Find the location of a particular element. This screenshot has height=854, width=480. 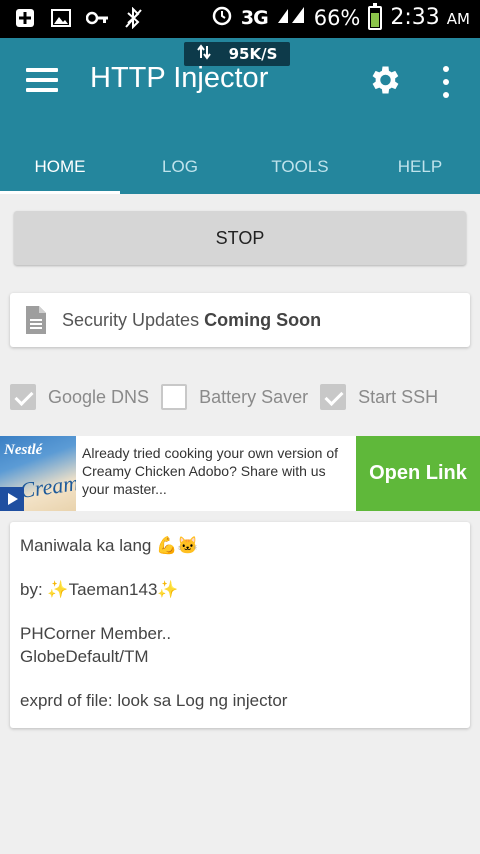

google-dns-label: Google DNS is located at coordinates (99, 396).